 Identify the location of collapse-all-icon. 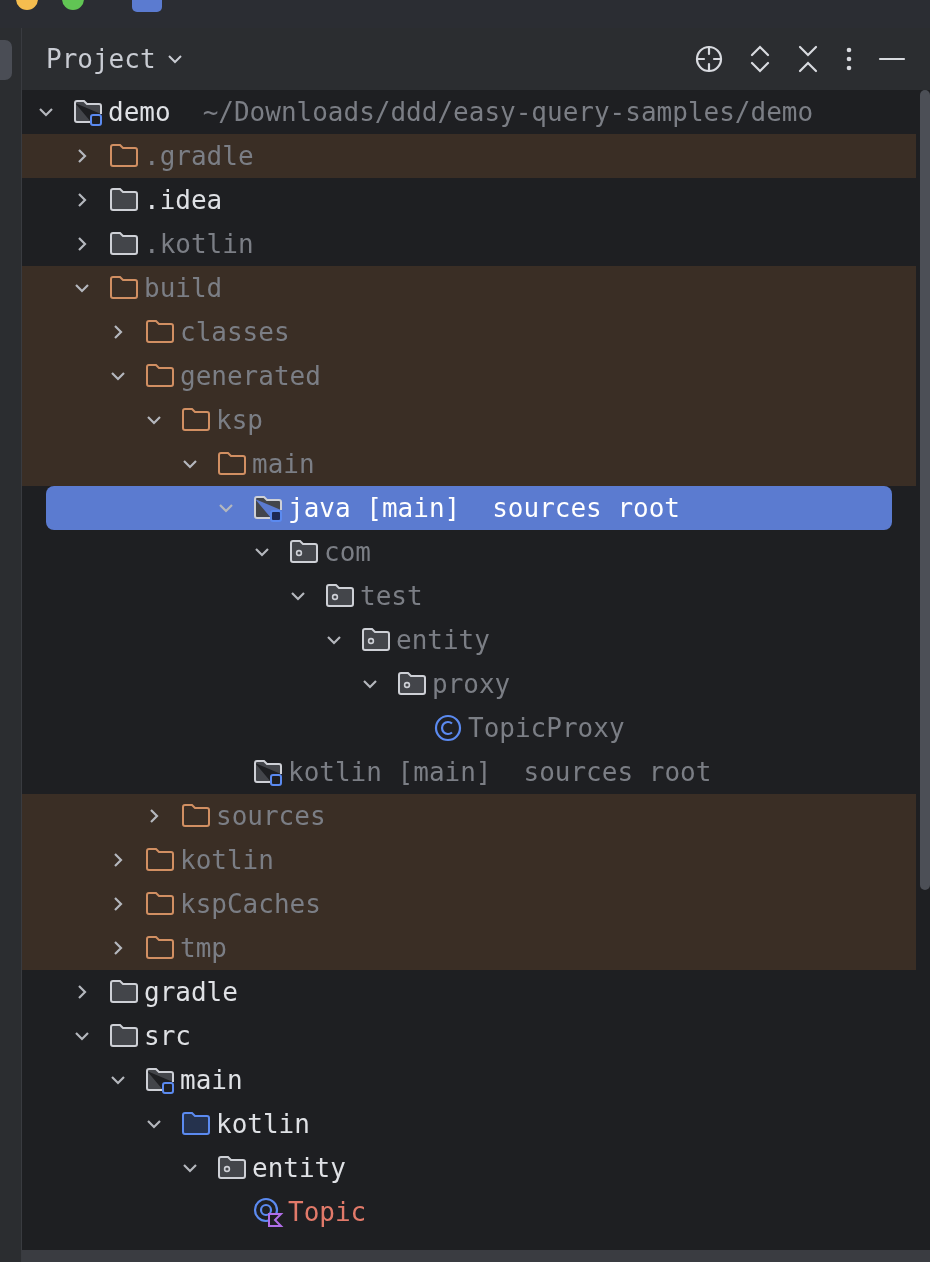
(808, 59).